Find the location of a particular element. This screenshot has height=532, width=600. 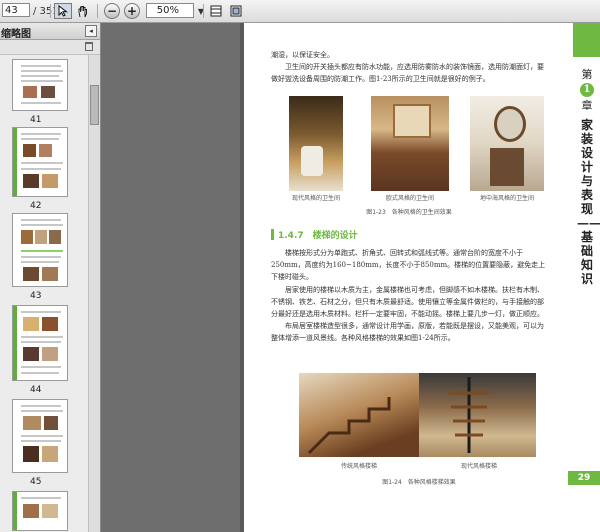

fit-width-icon is located at coordinates (216, 11).